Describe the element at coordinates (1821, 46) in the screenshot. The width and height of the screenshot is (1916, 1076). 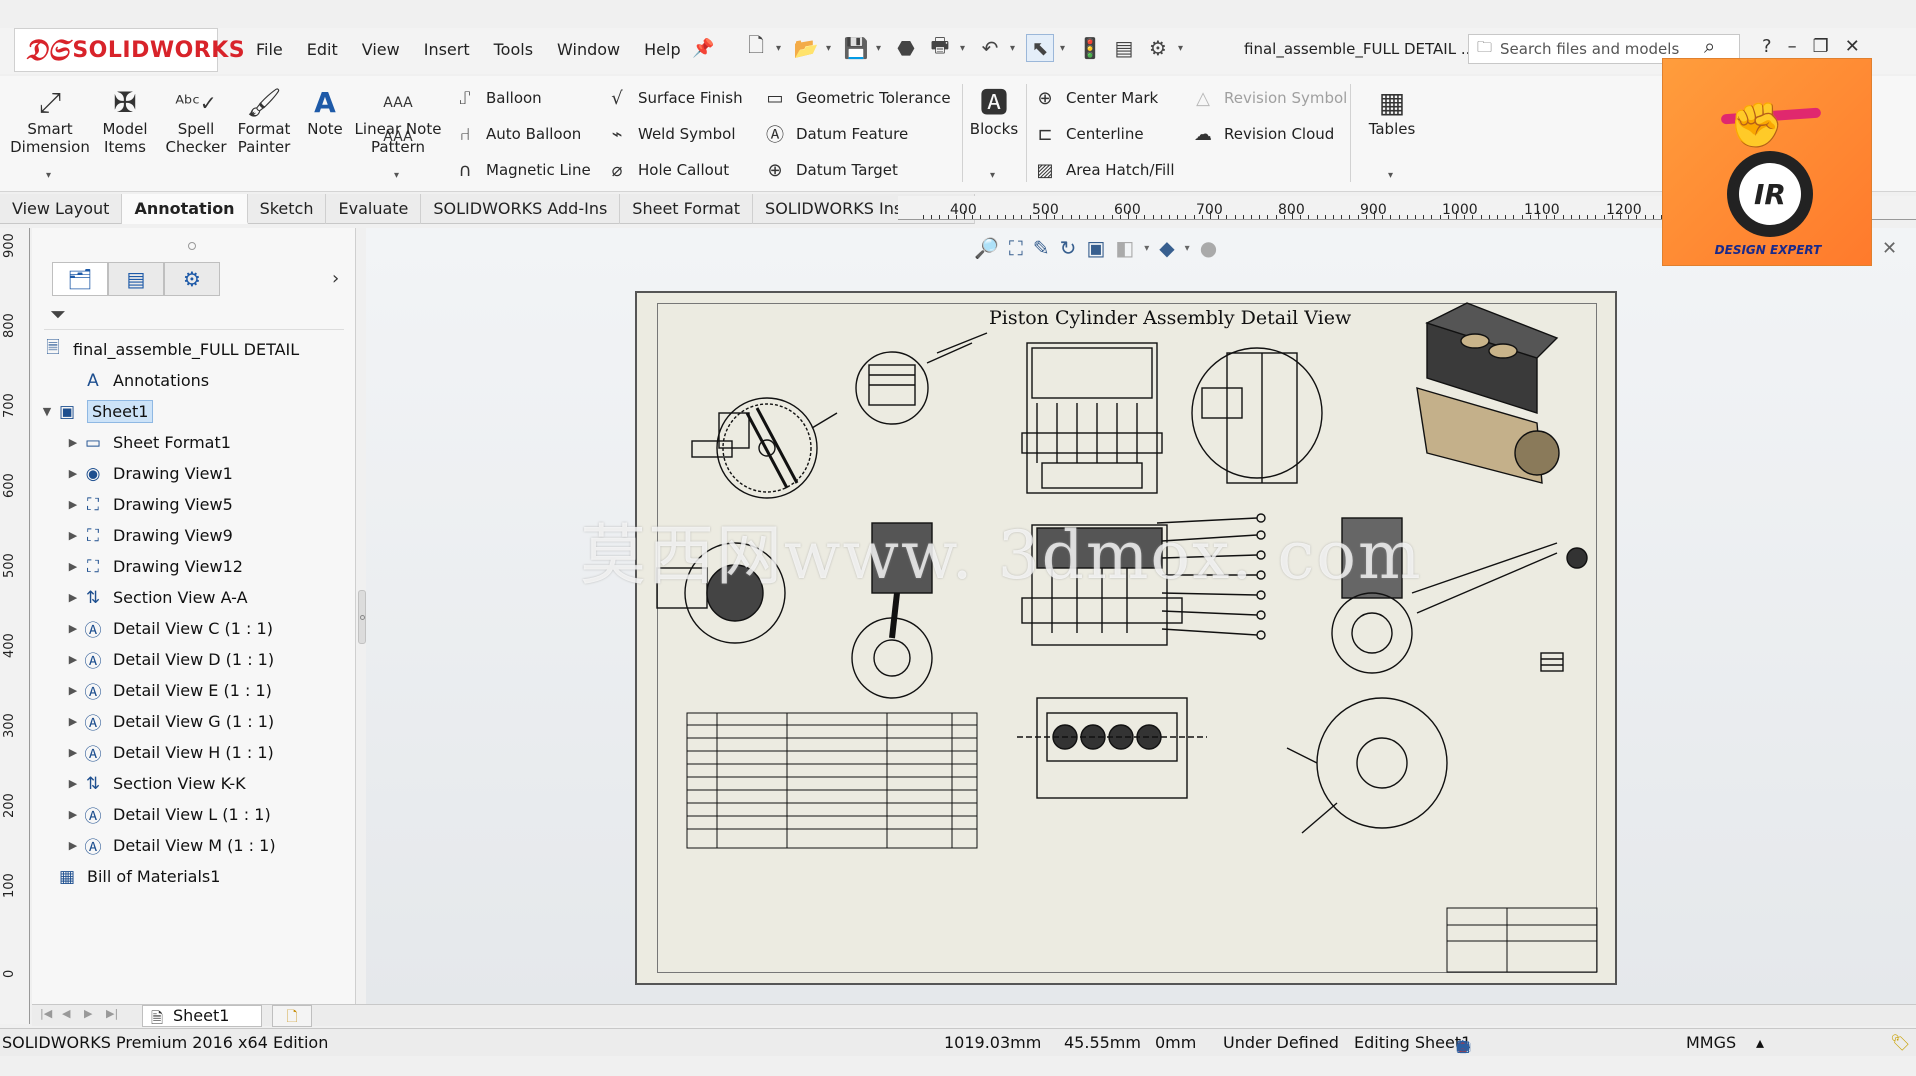
I see `restore-icon: ❐` at that location.